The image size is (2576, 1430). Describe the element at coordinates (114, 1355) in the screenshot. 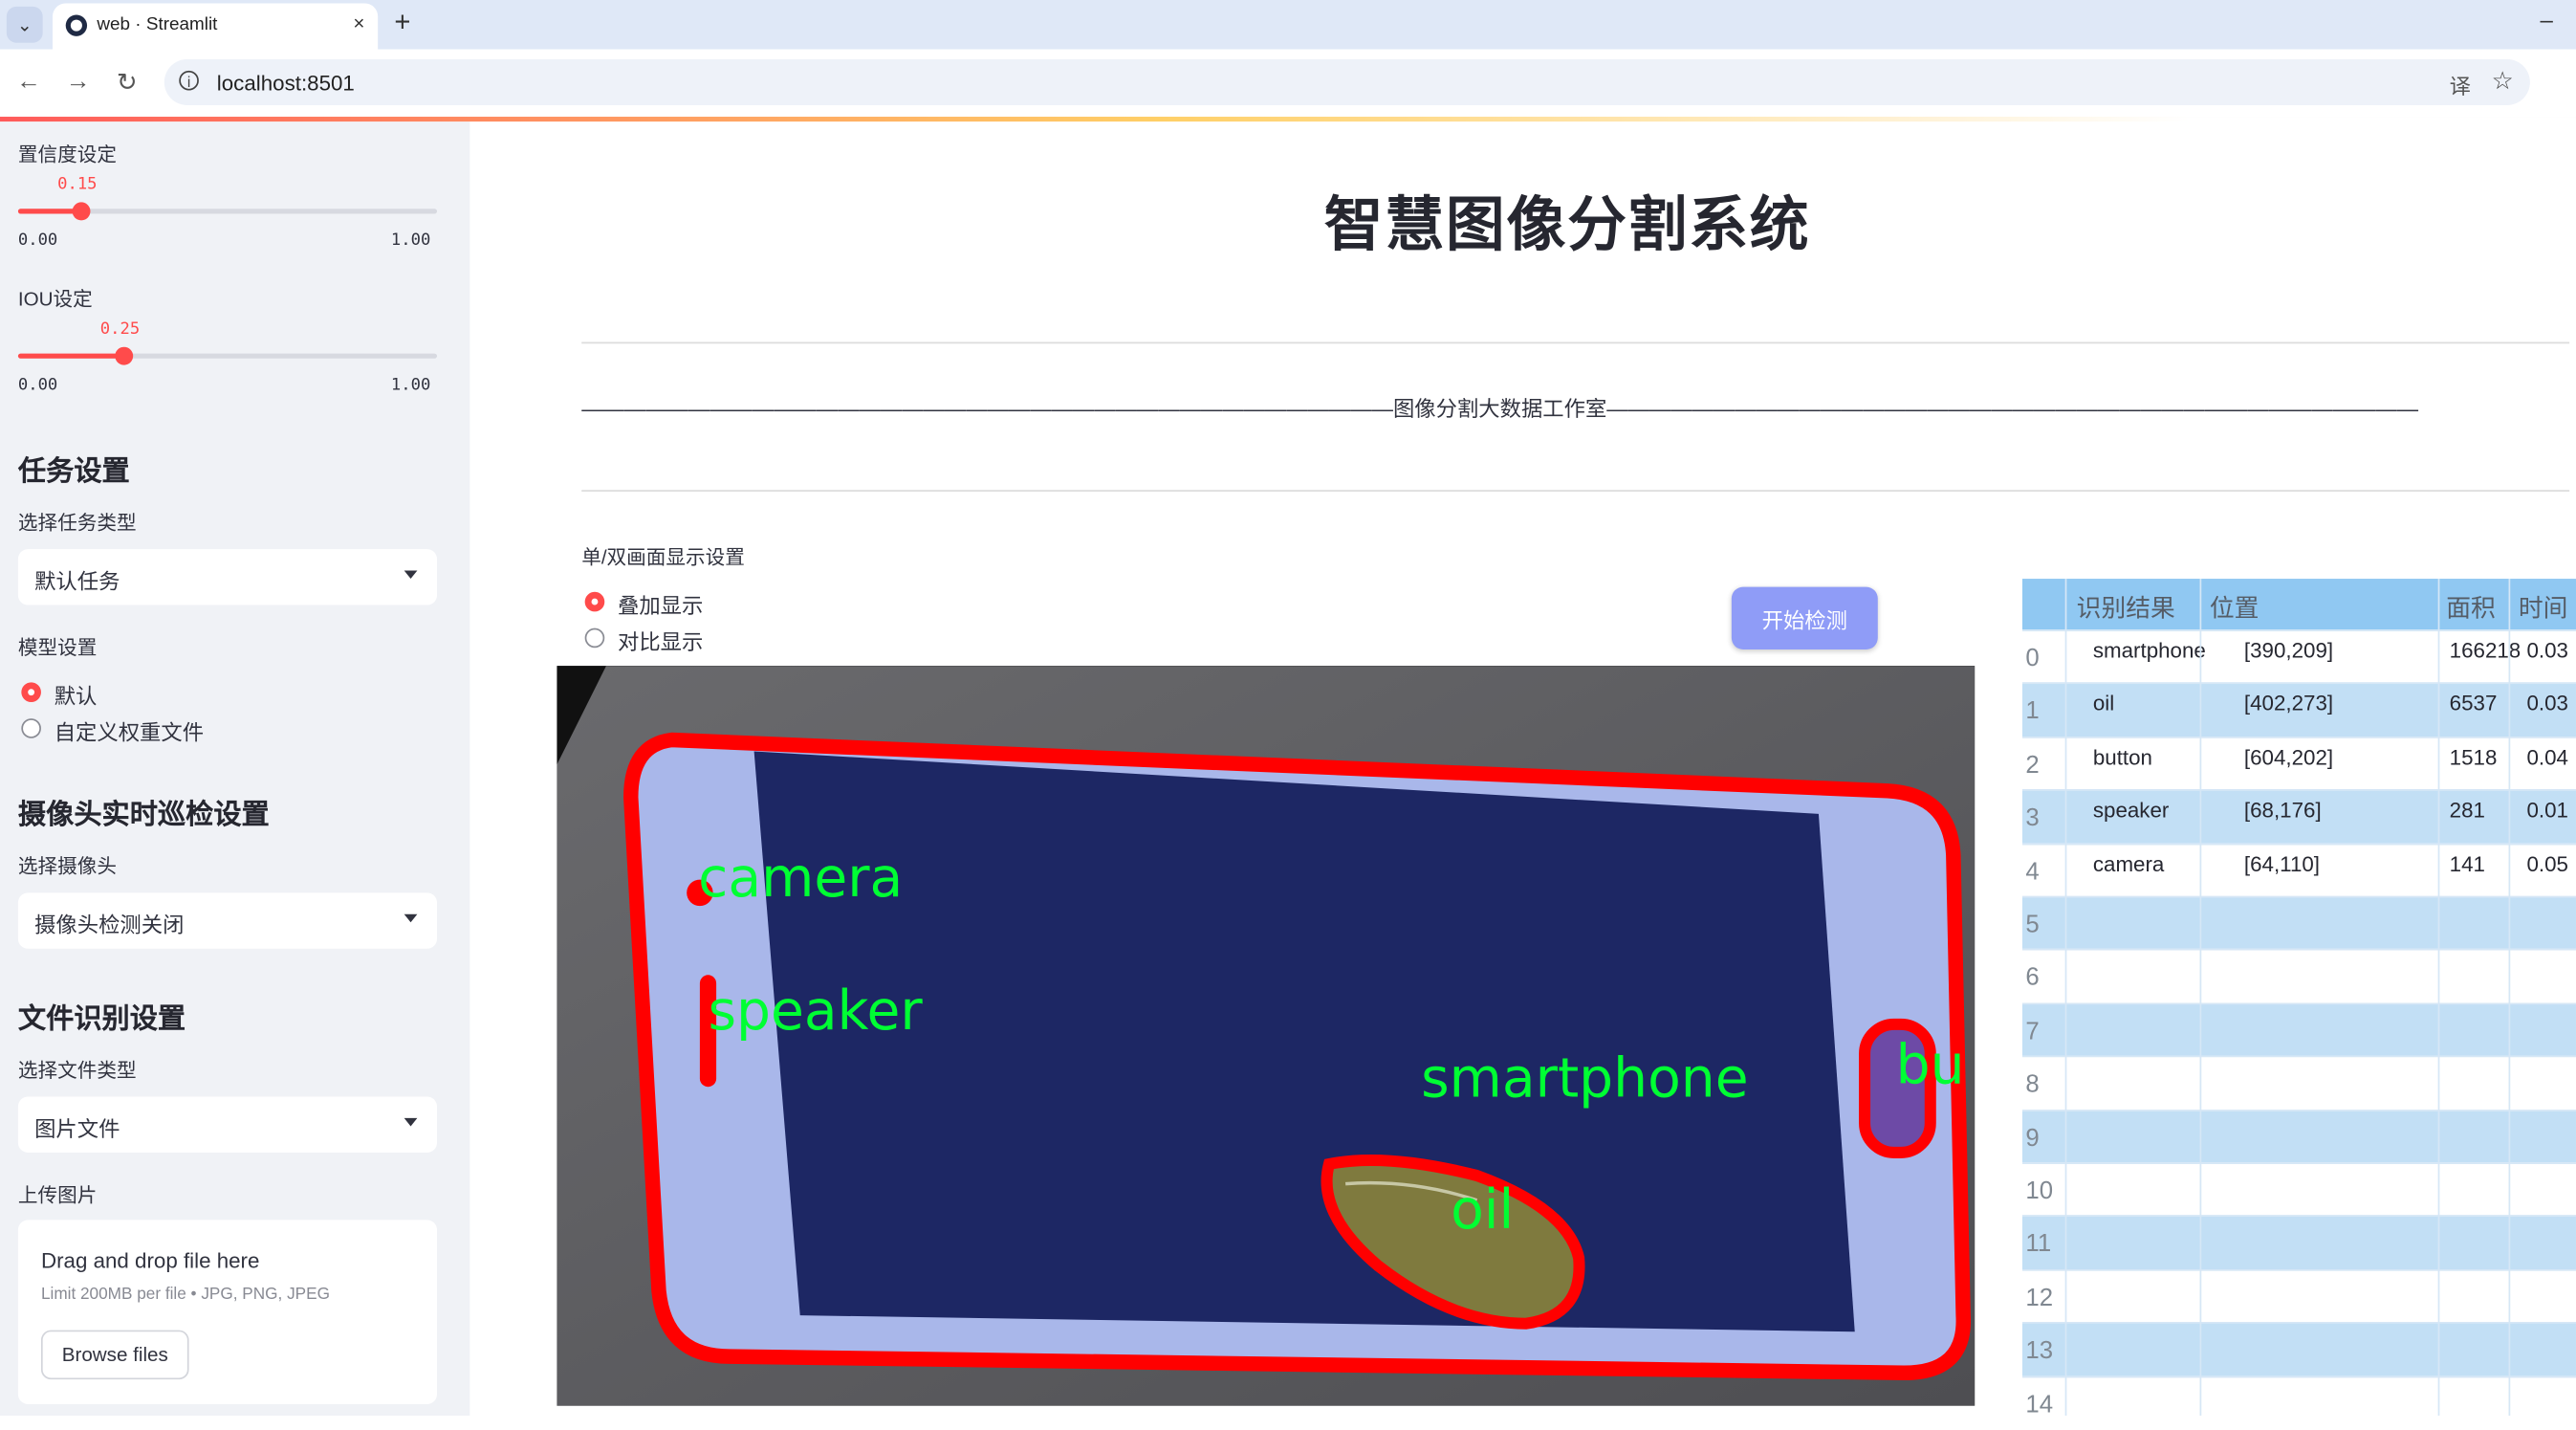

I see `browse-files-button: Browse files` at that location.